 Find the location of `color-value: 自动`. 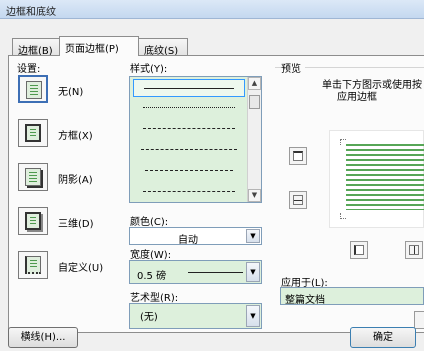

color-value: 自动 is located at coordinates (188, 240).